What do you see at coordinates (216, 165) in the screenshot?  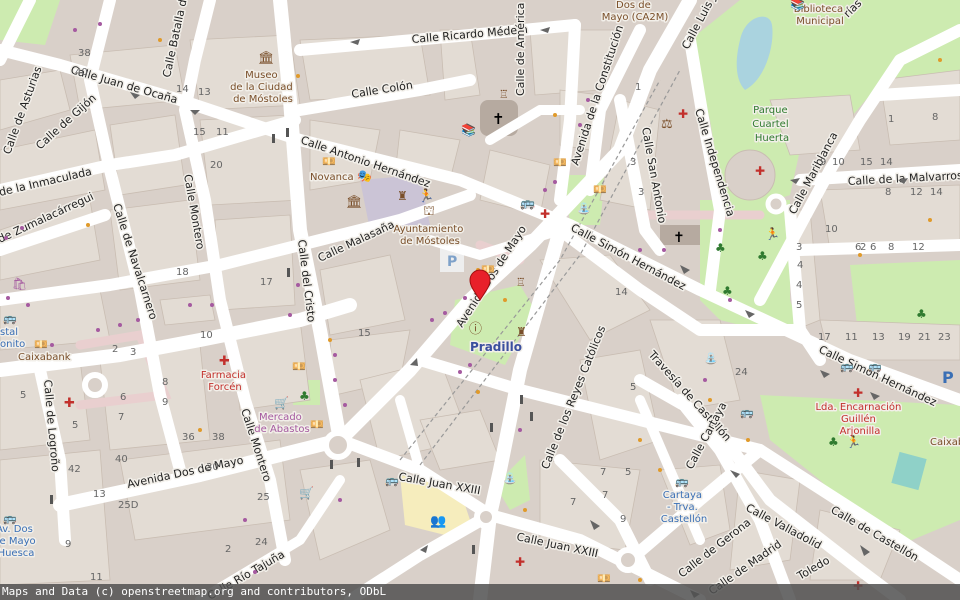 I see `house-number: 20` at bounding box center [216, 165].